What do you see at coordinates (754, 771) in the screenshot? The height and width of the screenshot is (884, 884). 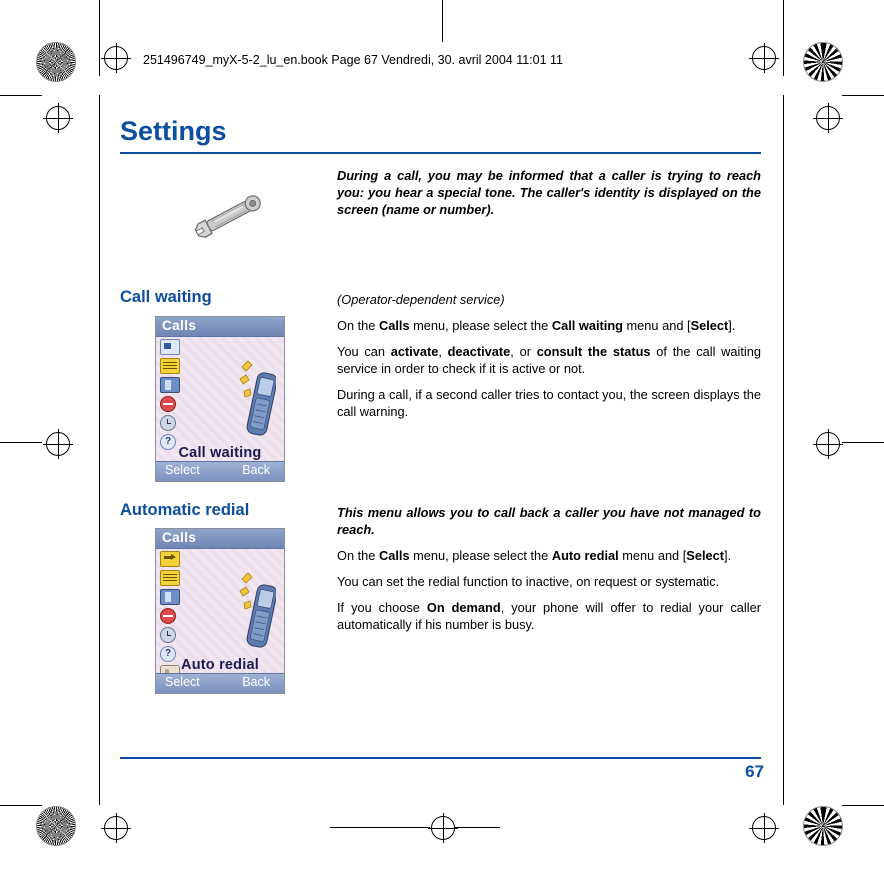 I see `page-number: 67` at bounding box center [754, 771].